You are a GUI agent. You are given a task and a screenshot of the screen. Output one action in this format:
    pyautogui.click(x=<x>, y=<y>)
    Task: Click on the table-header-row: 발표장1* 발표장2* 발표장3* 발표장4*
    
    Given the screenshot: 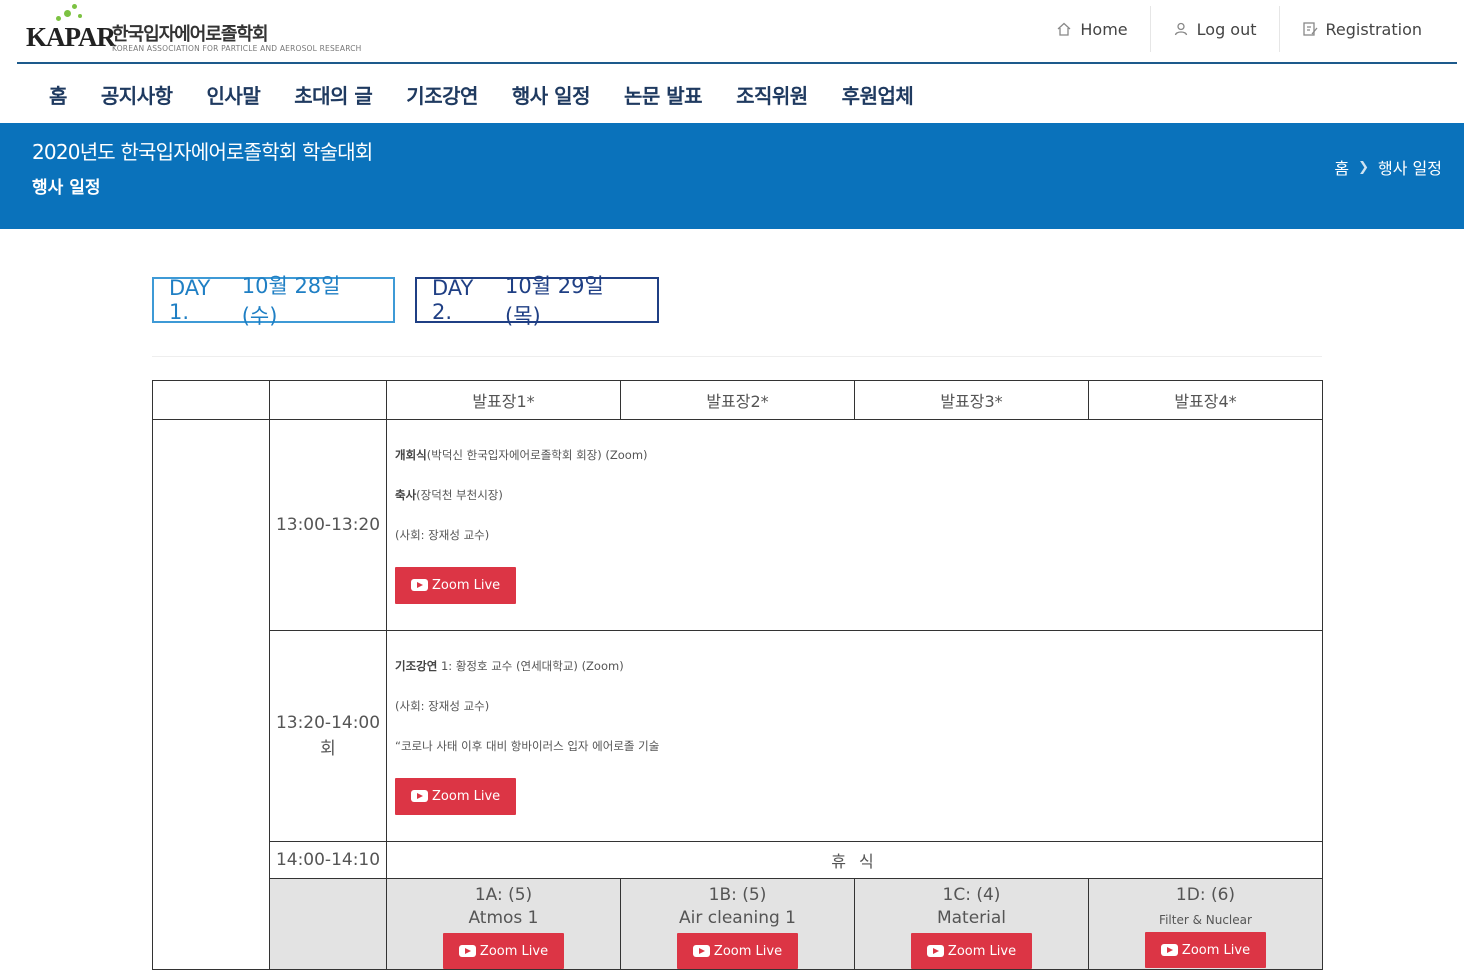 What is the action you would take?
    pyautogui.click(x=737, y=400)
    